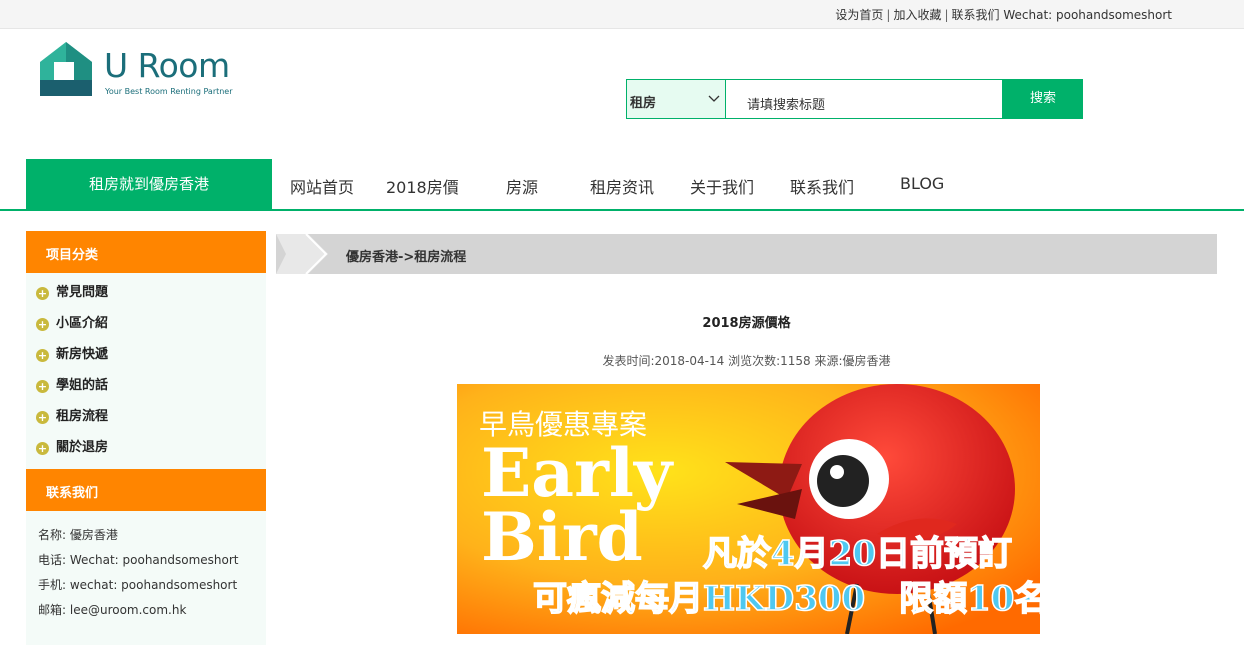  I want to click on nav-item-prices: 2018房價, so click(422, 186).